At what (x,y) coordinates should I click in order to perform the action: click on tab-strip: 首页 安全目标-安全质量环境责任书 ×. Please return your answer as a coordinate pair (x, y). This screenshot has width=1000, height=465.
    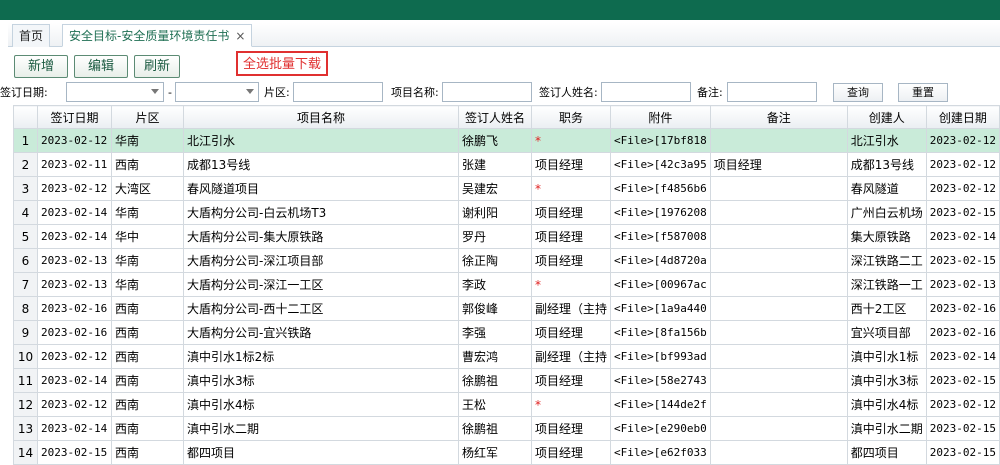
    Looking at the image, I should click on (504, 35).